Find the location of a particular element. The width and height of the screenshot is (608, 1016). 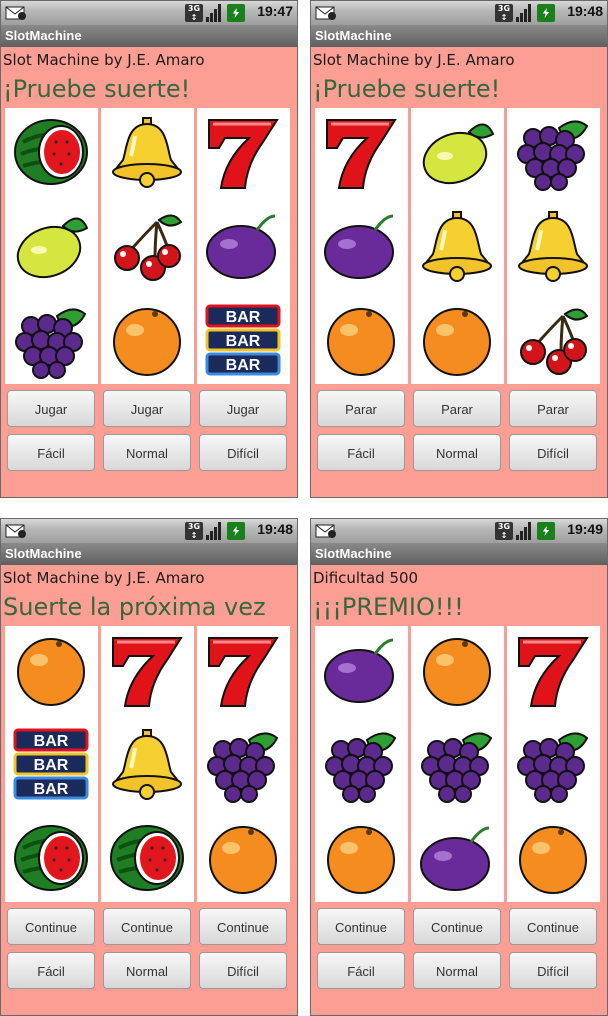

reel-1-action-button: Parar is located at coordinates (361, 408).